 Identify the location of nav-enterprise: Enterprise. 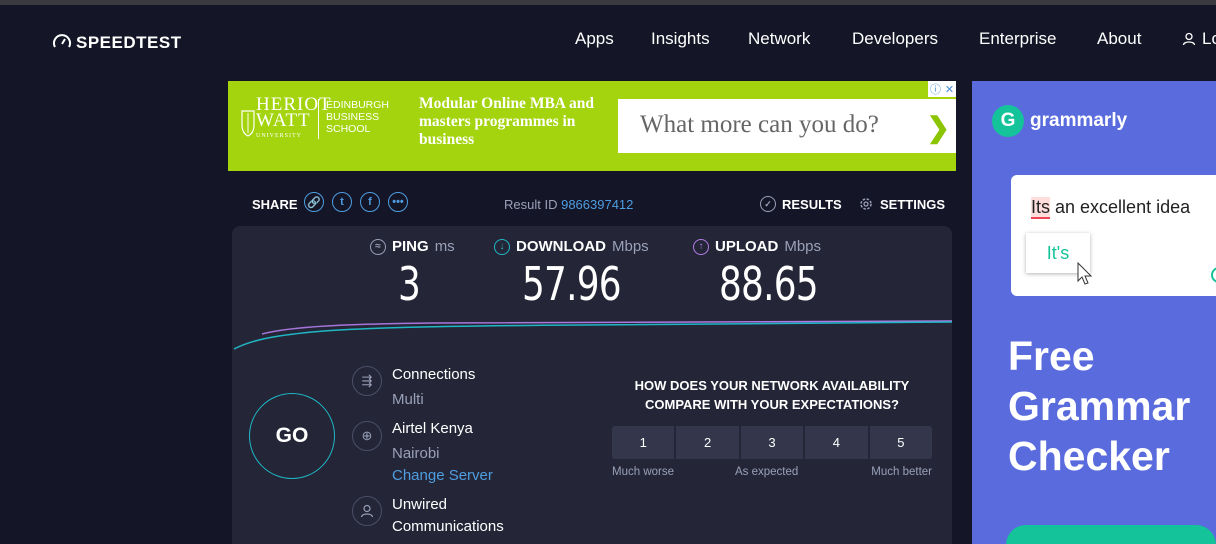
(1017, 39).